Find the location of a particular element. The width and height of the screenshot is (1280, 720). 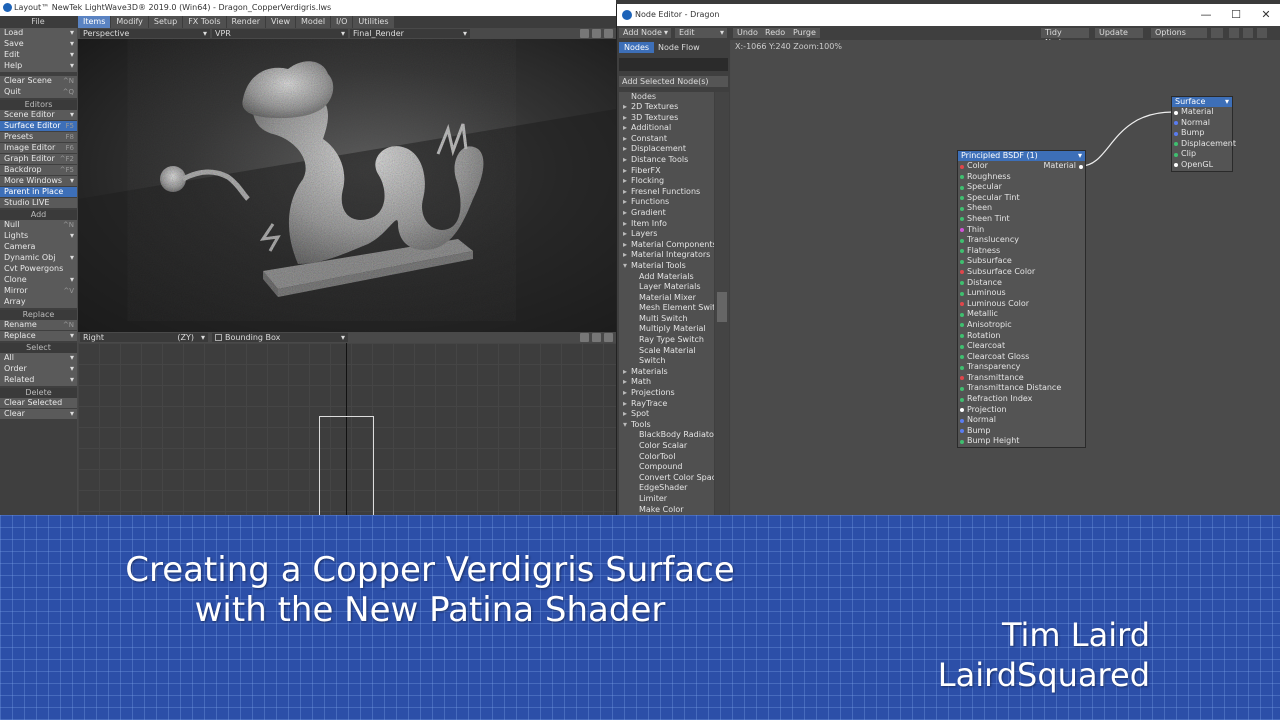

tab-items: Items is located at coordinates (94, 22).